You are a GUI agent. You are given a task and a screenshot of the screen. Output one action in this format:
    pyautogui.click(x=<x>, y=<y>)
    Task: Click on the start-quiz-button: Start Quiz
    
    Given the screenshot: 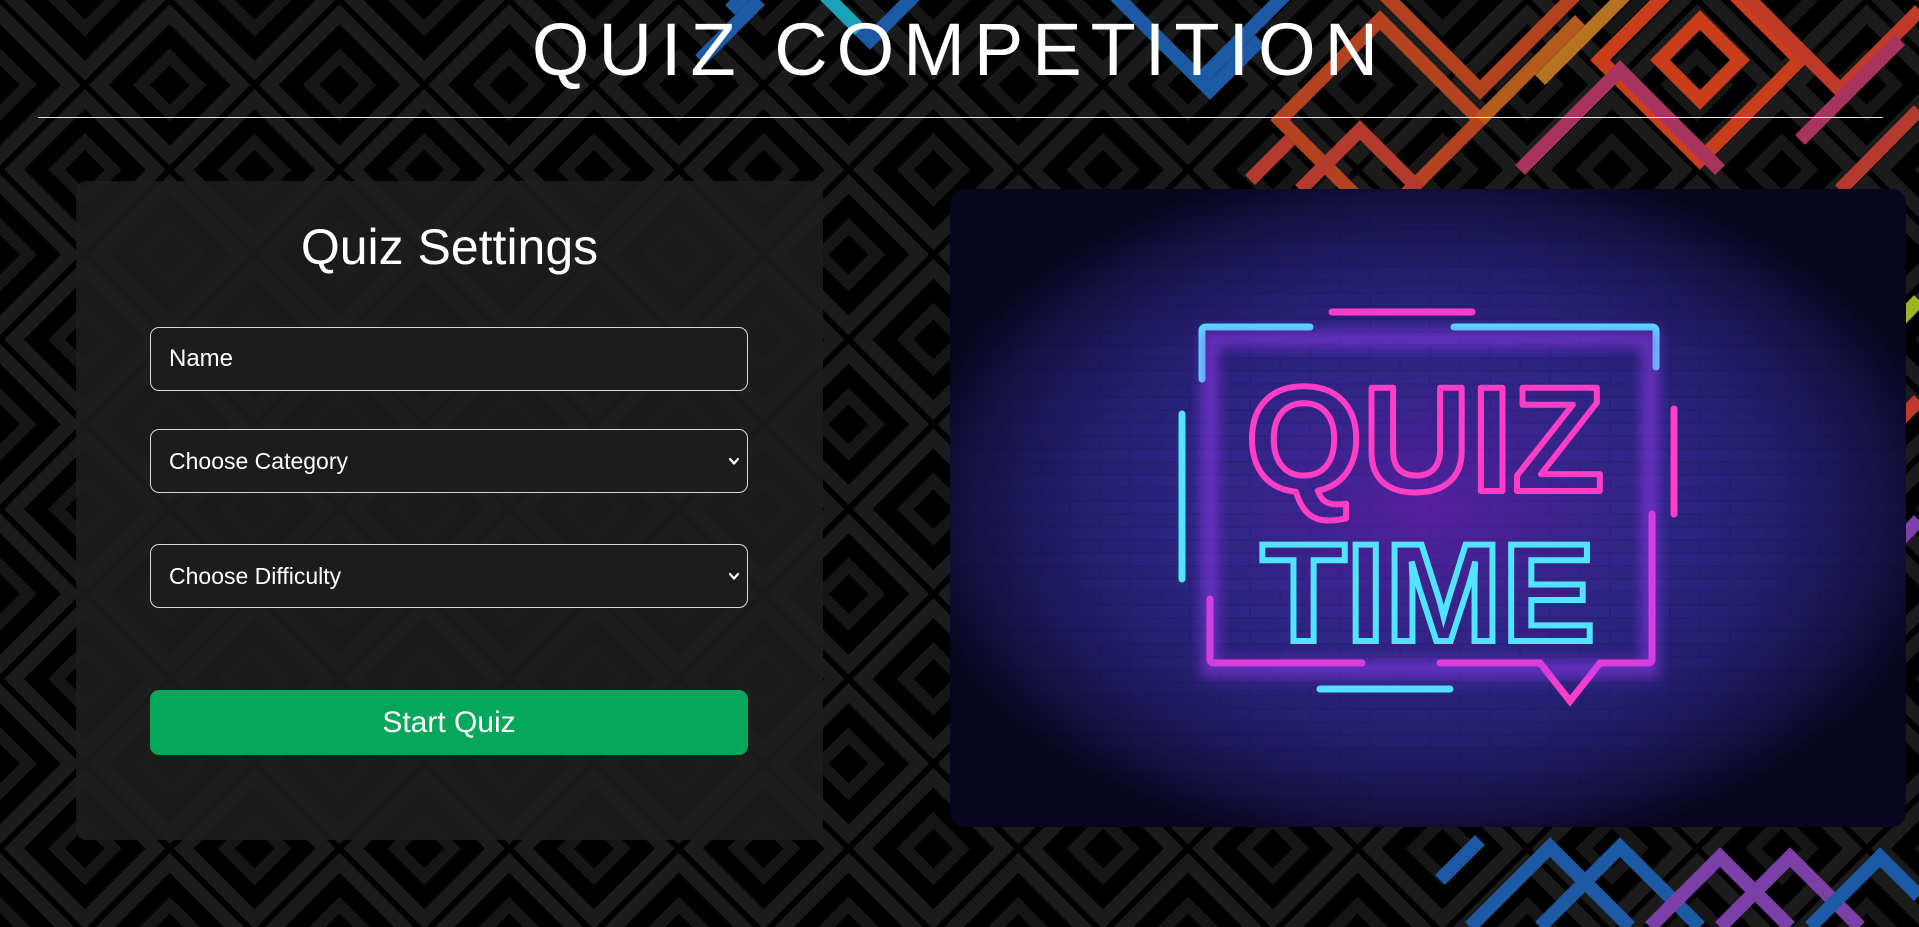 What is the action you would take?
    pyautogui.click(x=449, y=722)
    